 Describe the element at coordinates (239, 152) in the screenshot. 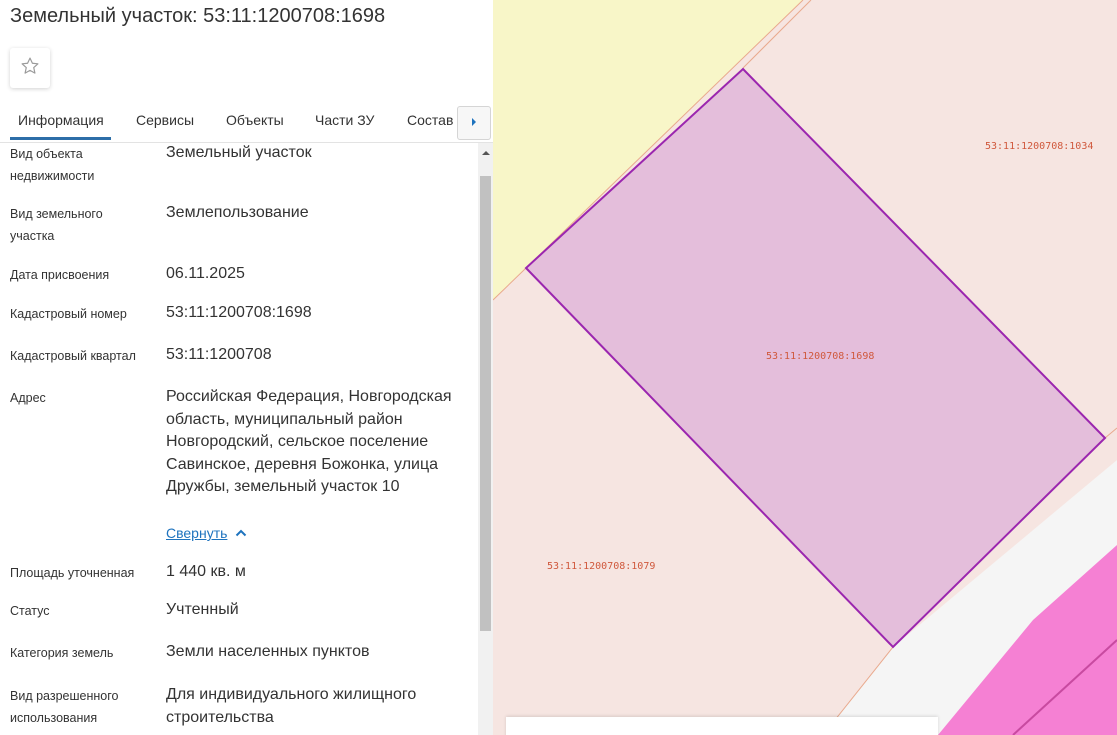

I see `property-value: Земельный участок` at that location.